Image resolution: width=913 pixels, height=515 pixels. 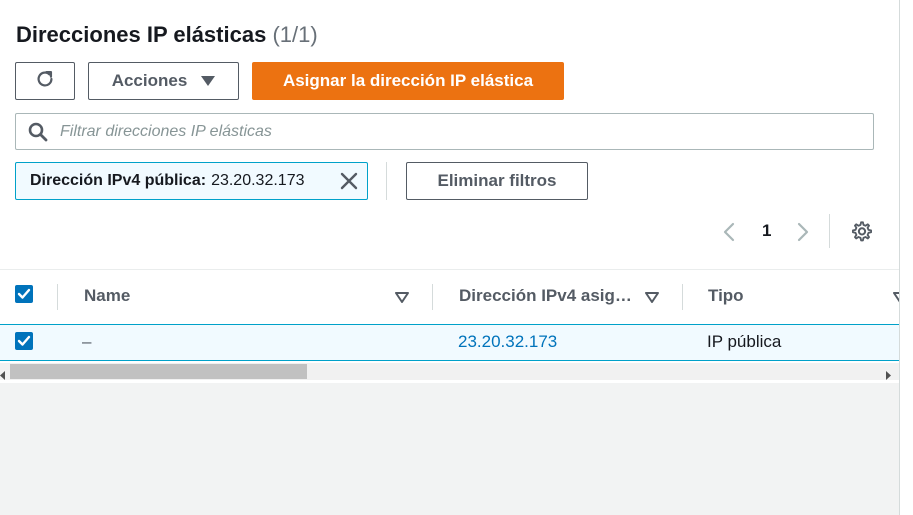 What do you see at coordinates (829, 231) in the screenshot?
I see `pager-divider` at bounding box center [829, 231].